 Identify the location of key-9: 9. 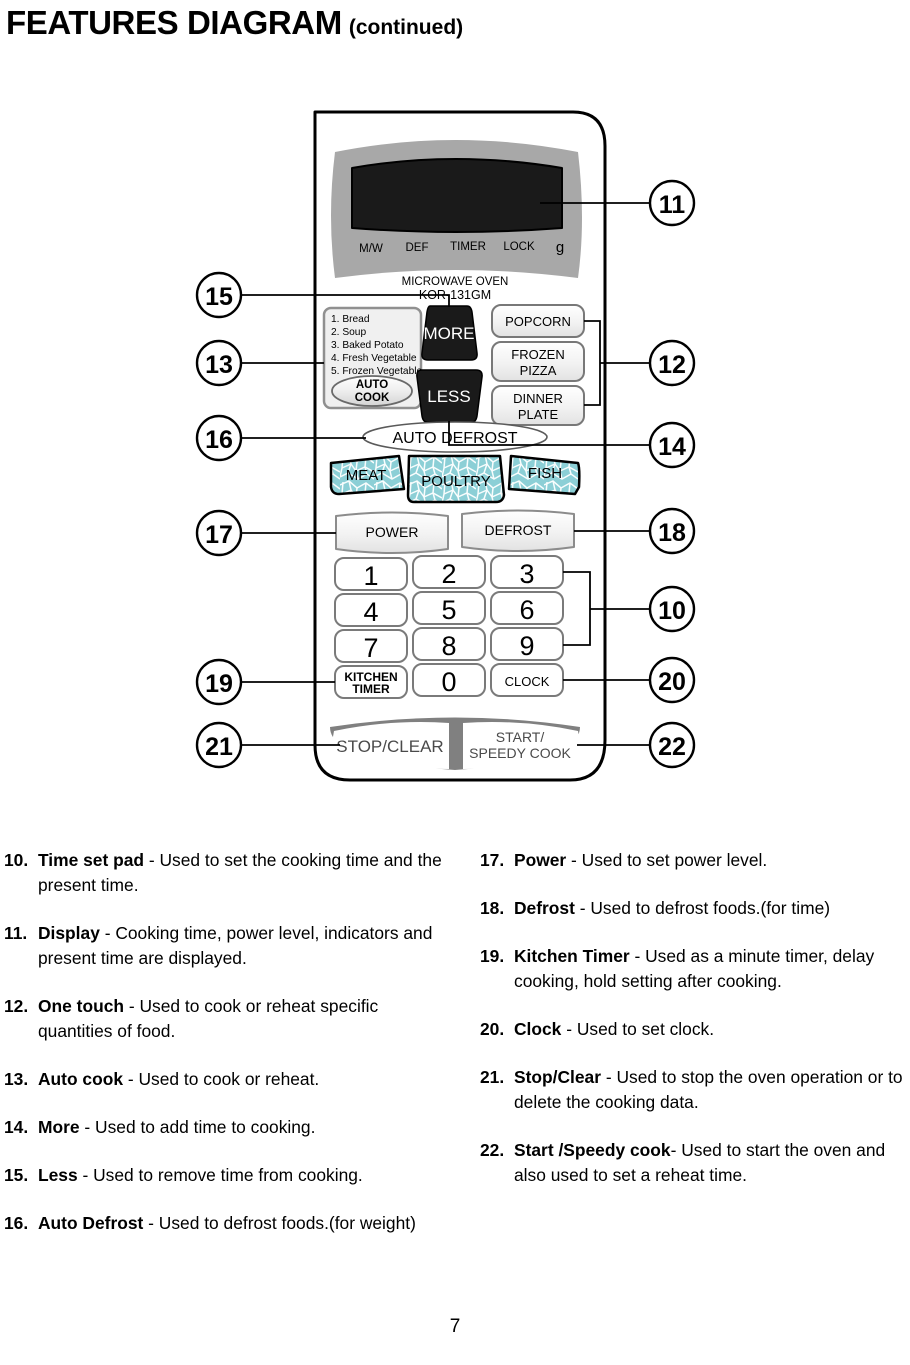
(527, 644).